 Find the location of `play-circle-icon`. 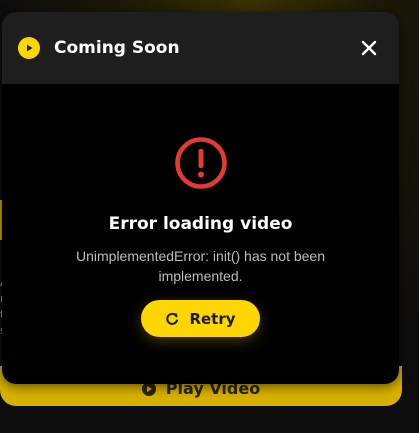

play-circle-icon is located at coordinates (29, 48).